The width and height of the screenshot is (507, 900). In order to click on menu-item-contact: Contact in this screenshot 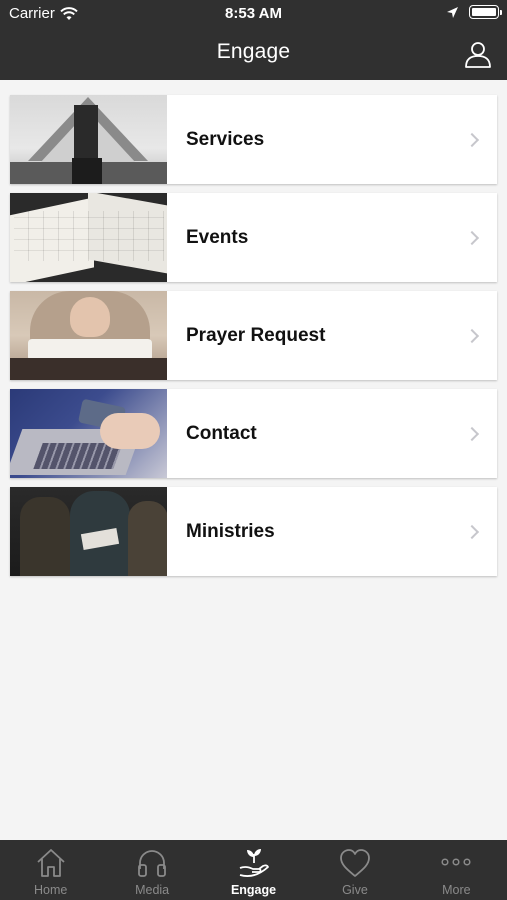, I will do `click(253, 433)`.